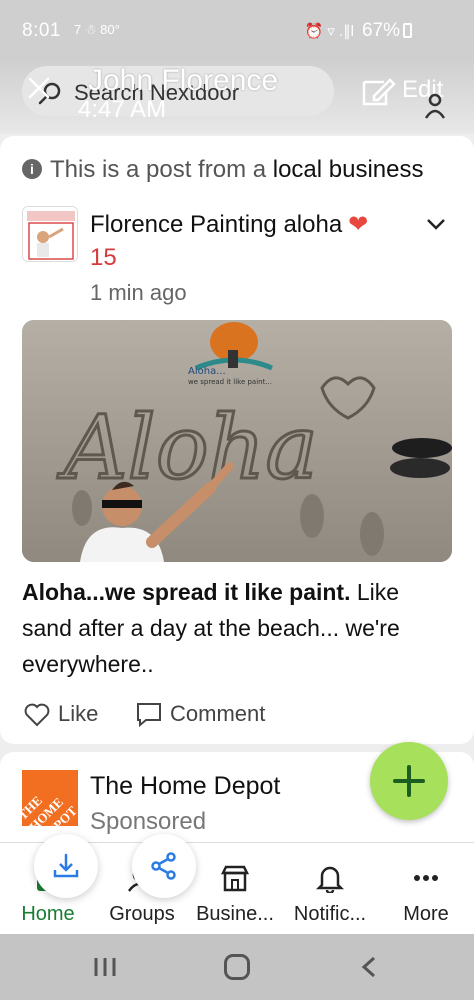 The height and width of the screenshot is (1000, 474). I want to click on share-button, so click(164, 866).